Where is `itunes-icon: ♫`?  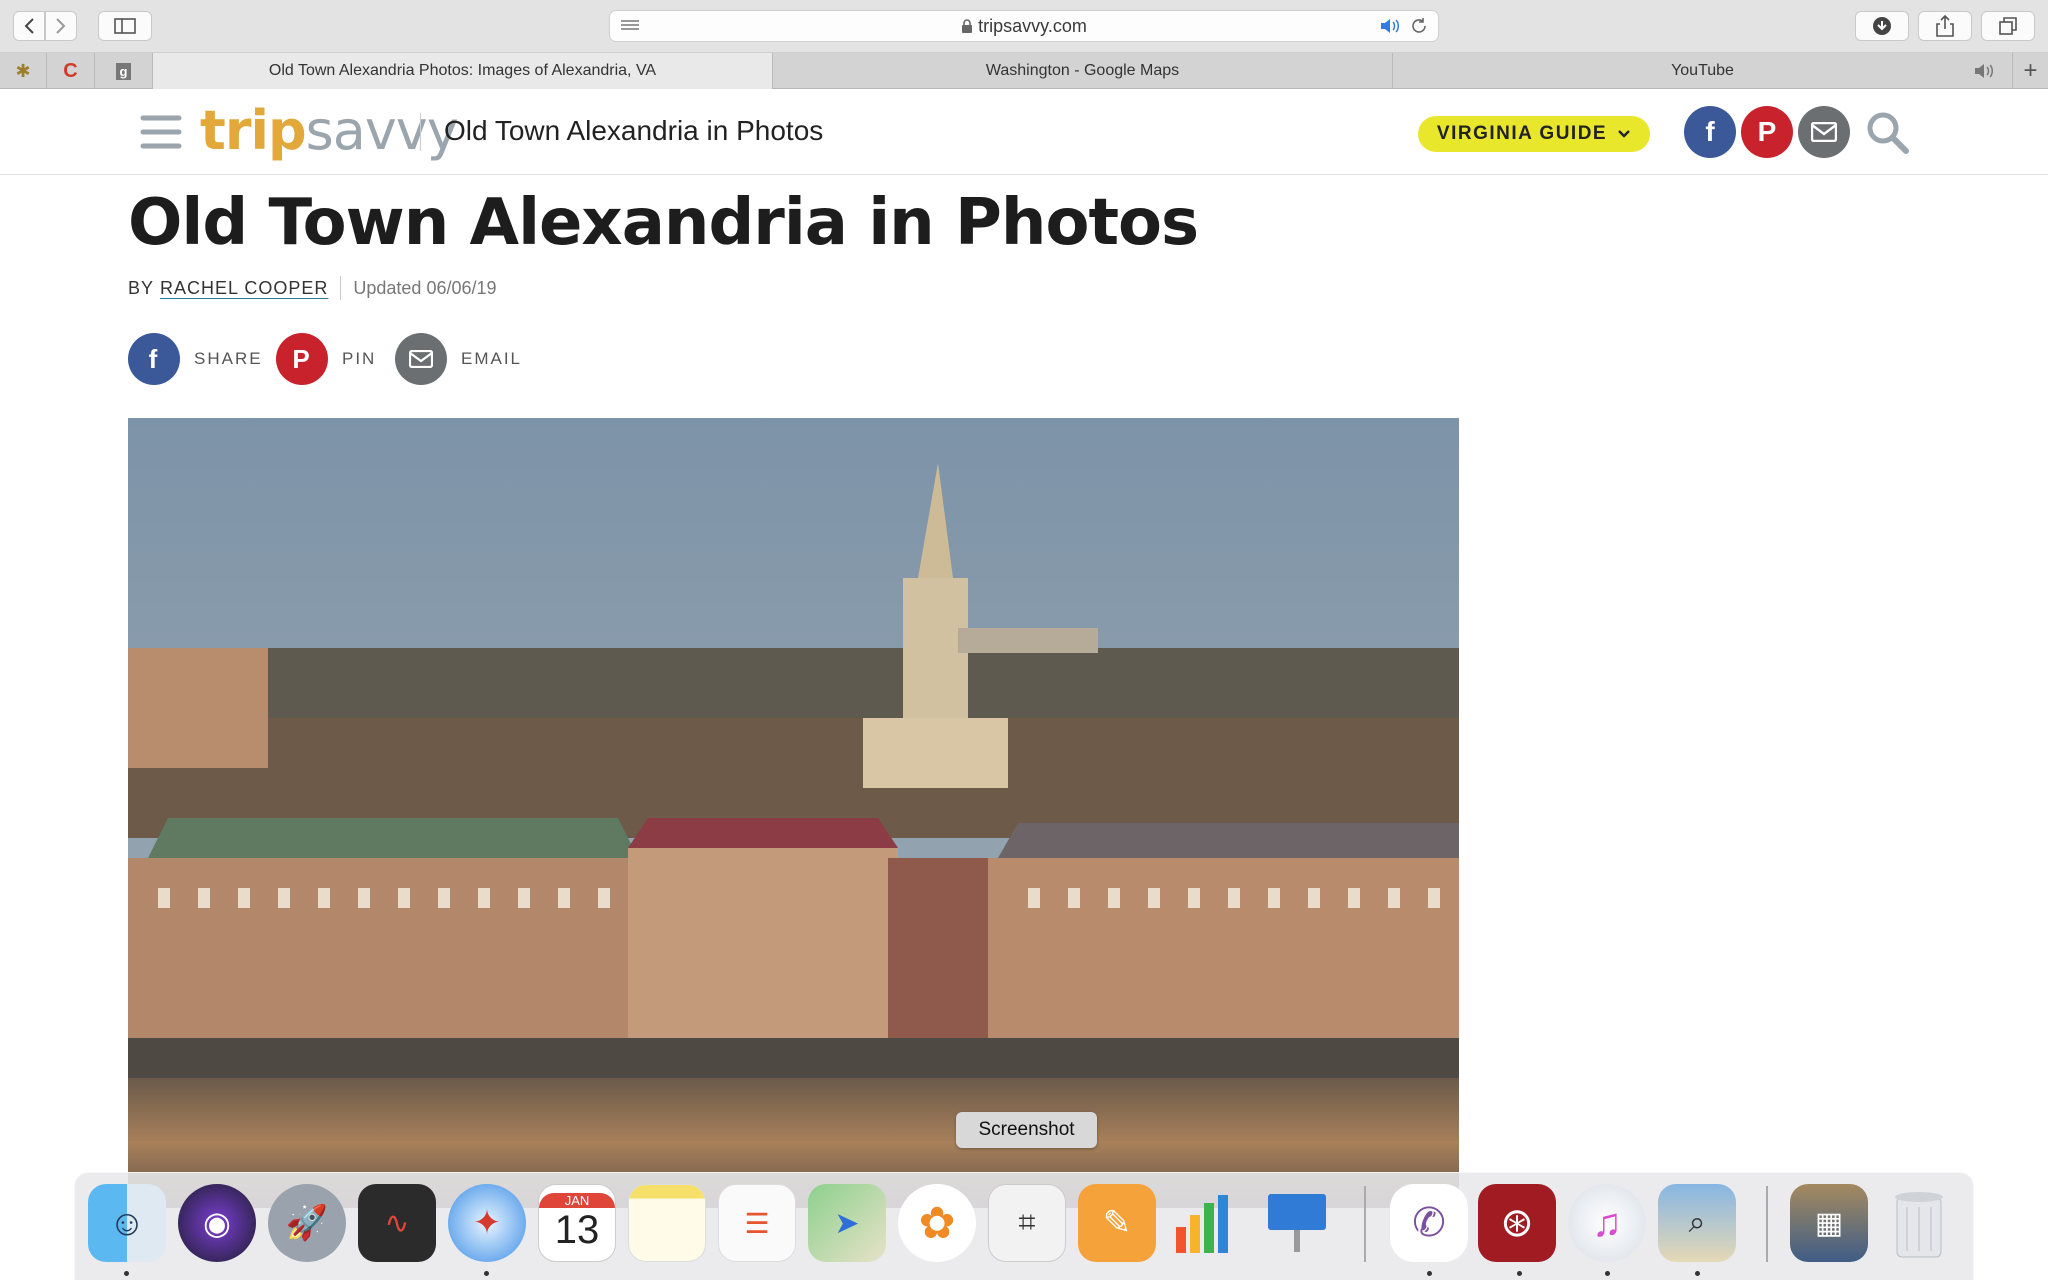
itunes-icon: ♫ is located at coordinates (1607, 1223).